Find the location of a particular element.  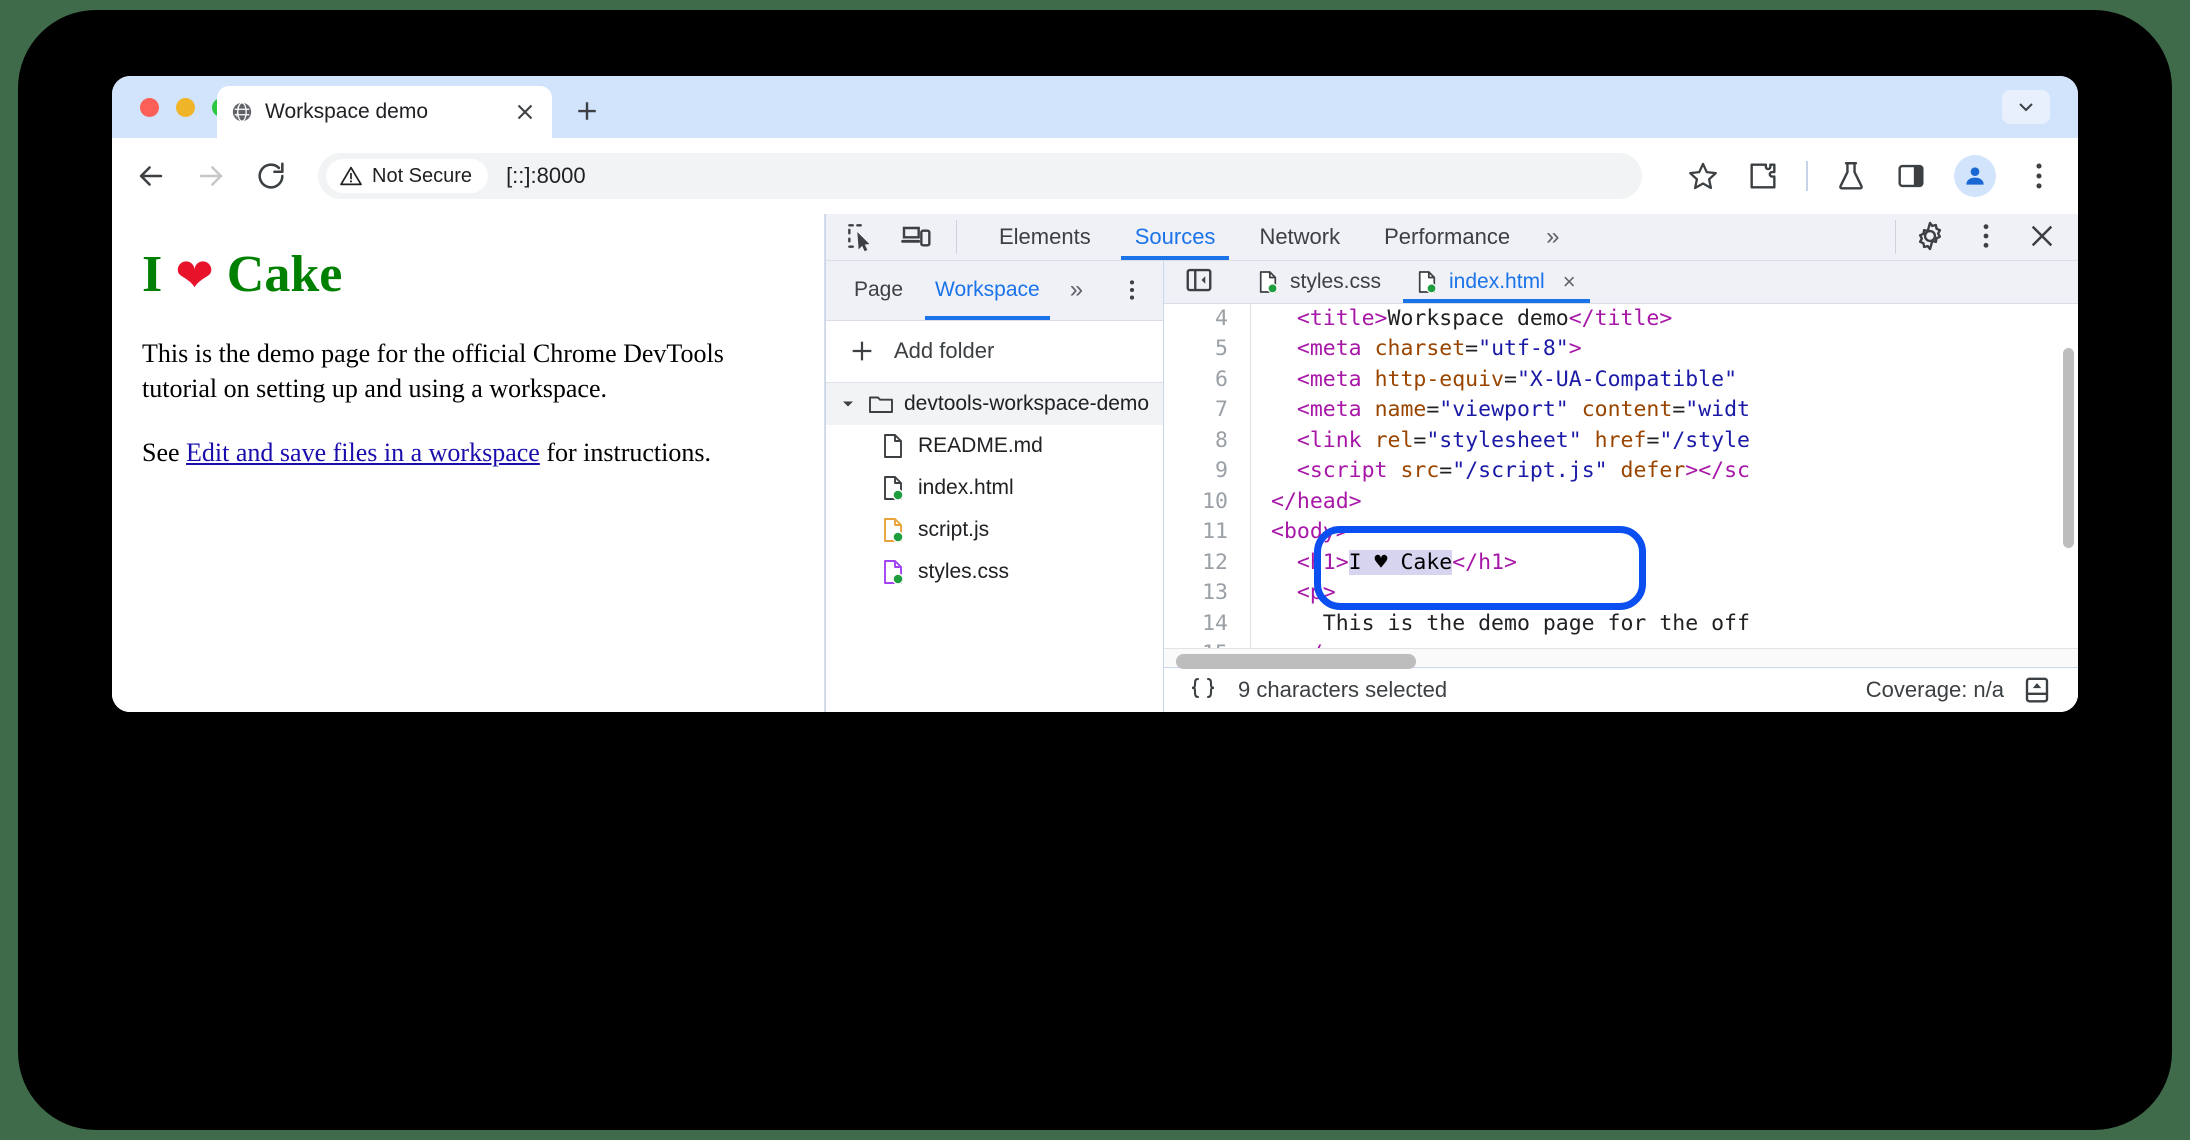

file-name: script.js is located at coordinates (954, 529).